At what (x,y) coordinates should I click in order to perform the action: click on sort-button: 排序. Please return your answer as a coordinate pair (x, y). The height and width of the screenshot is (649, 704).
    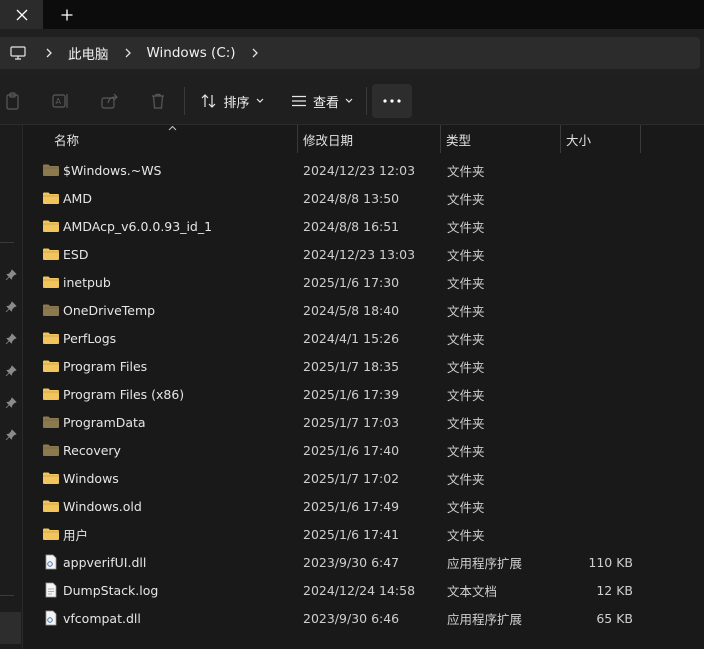
    Looking at the image, I should click on (232, 101).